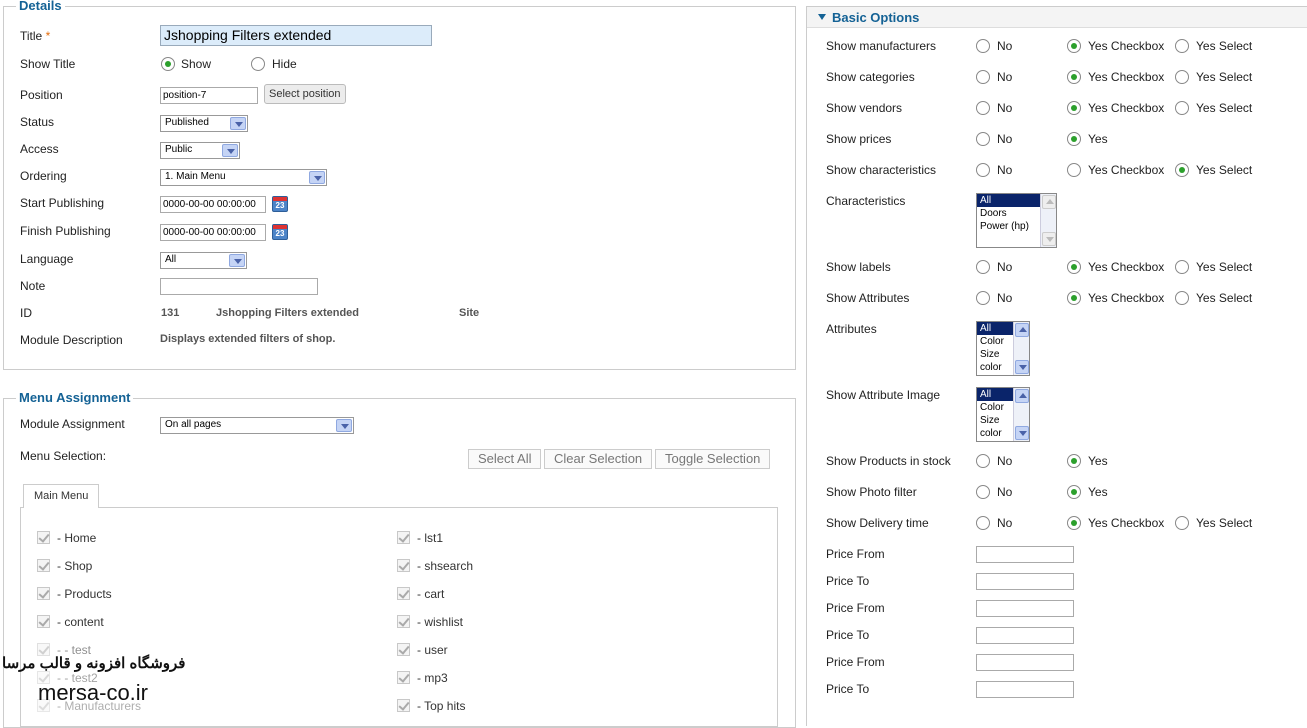 This screenshot has height=728, width=1307. I want to click on characteristics-listbox: All Doors Power (hp), so click(1016, 220).